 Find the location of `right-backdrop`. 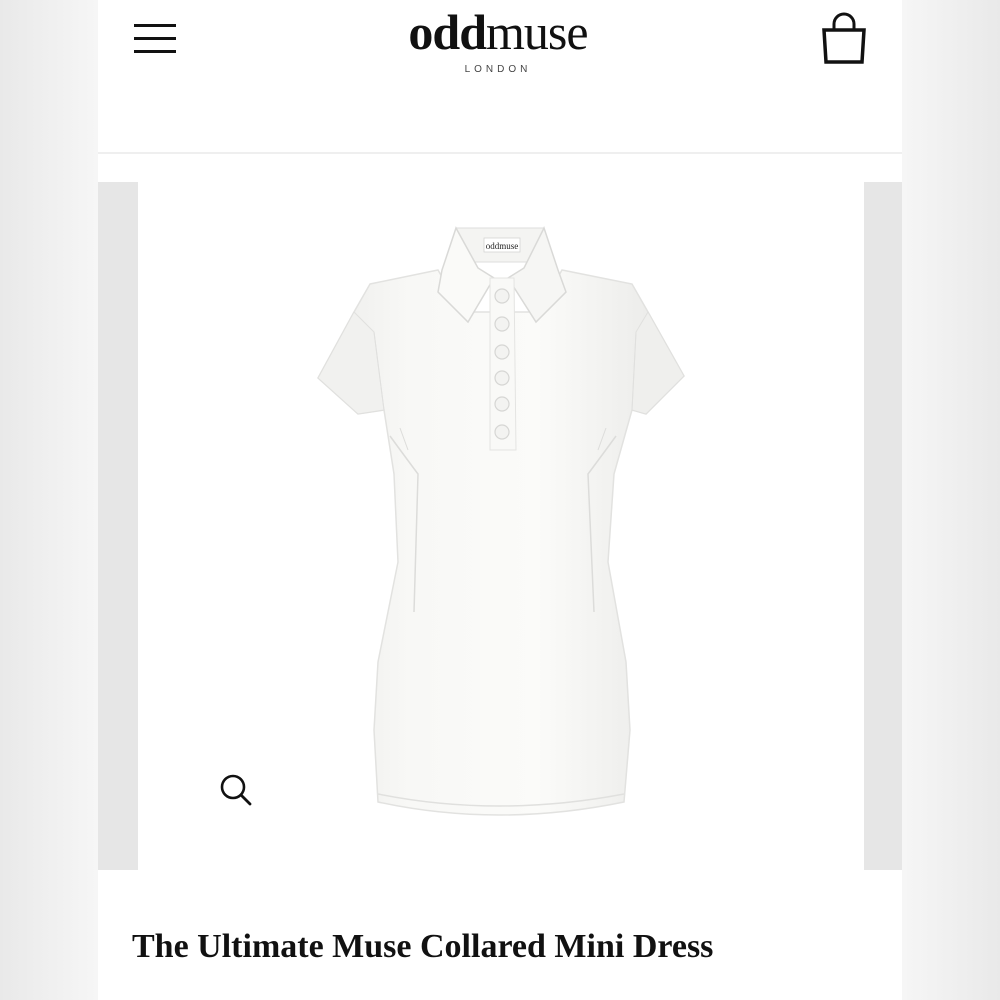

right-backdrop is located at coordinates (951, 500).